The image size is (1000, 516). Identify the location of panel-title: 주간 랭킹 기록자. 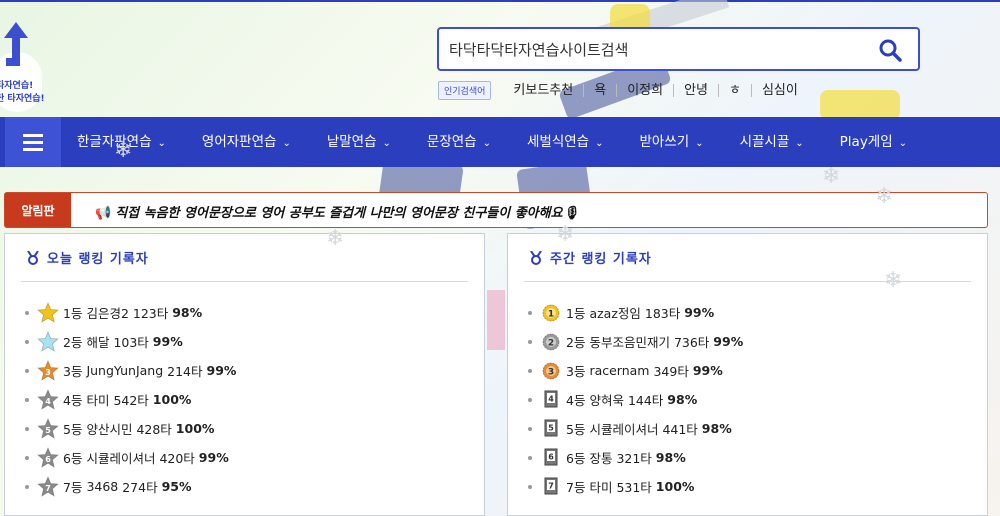
(591, 257).